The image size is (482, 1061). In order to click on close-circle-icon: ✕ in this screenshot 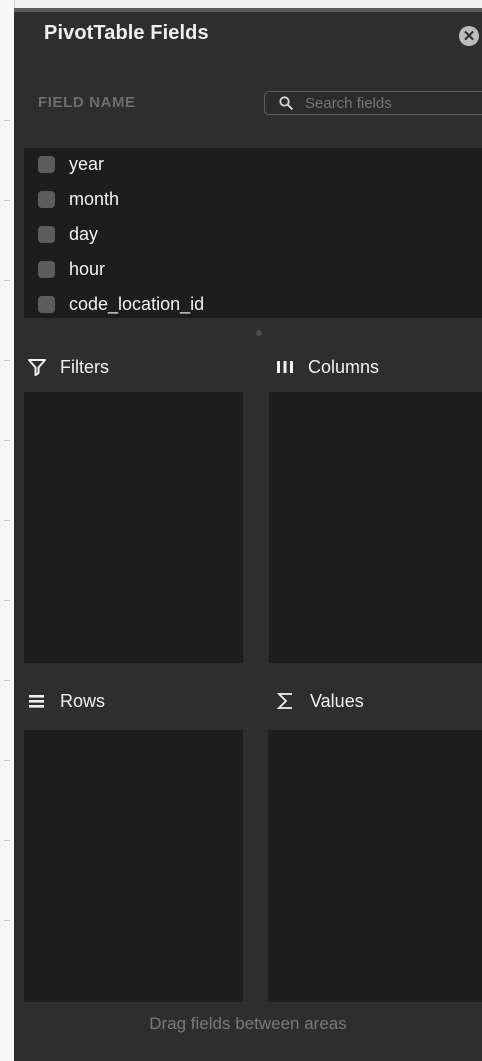, I will do `click(469, 36)`.